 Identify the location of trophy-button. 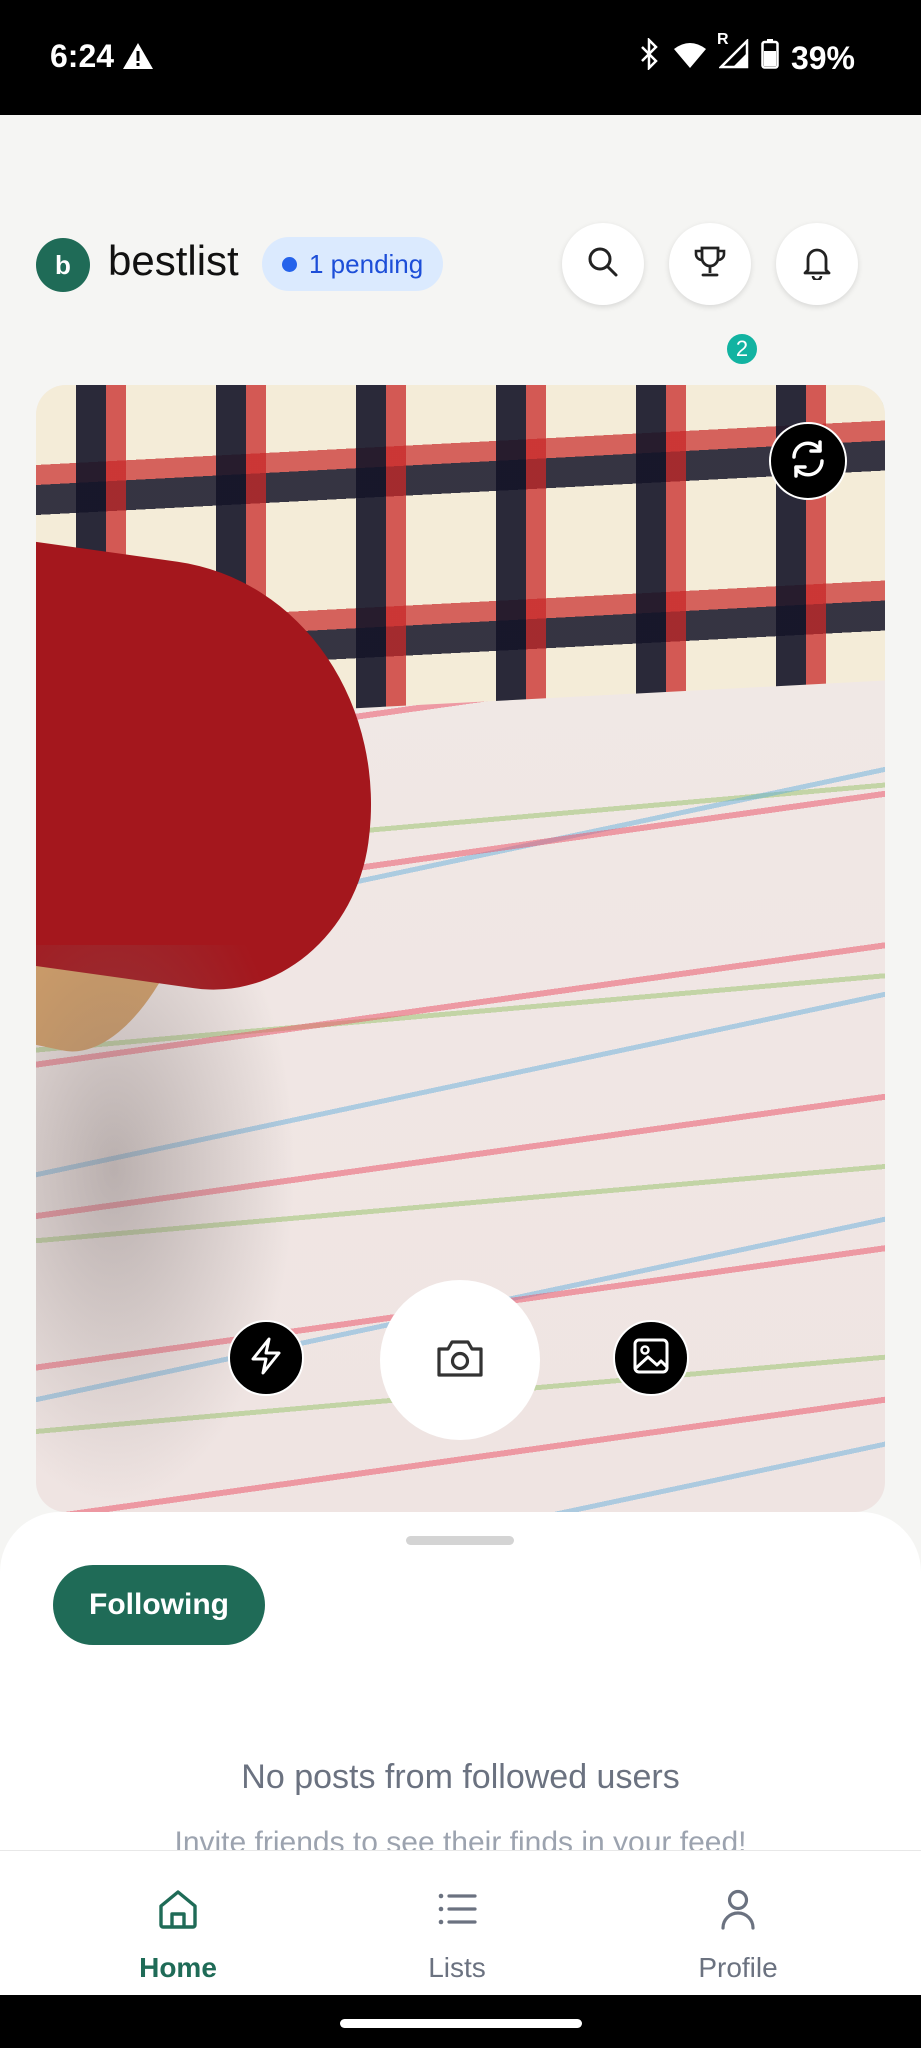
(710, 264).